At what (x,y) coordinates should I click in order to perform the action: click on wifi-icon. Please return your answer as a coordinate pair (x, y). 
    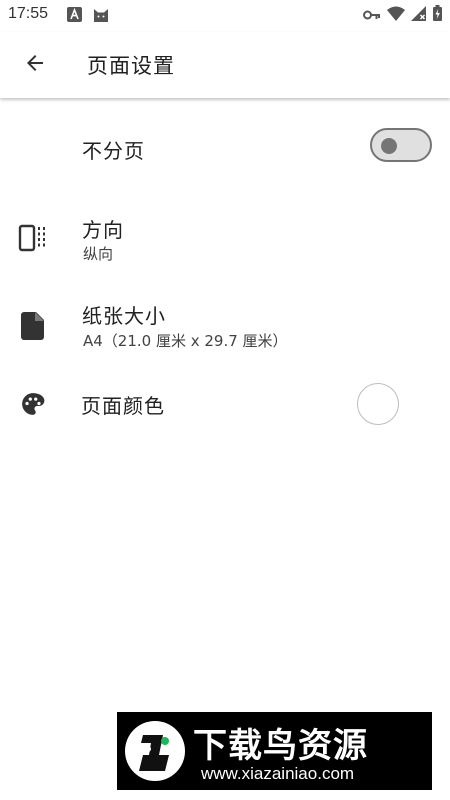
    Looking at the image, I should click on (396, 15).